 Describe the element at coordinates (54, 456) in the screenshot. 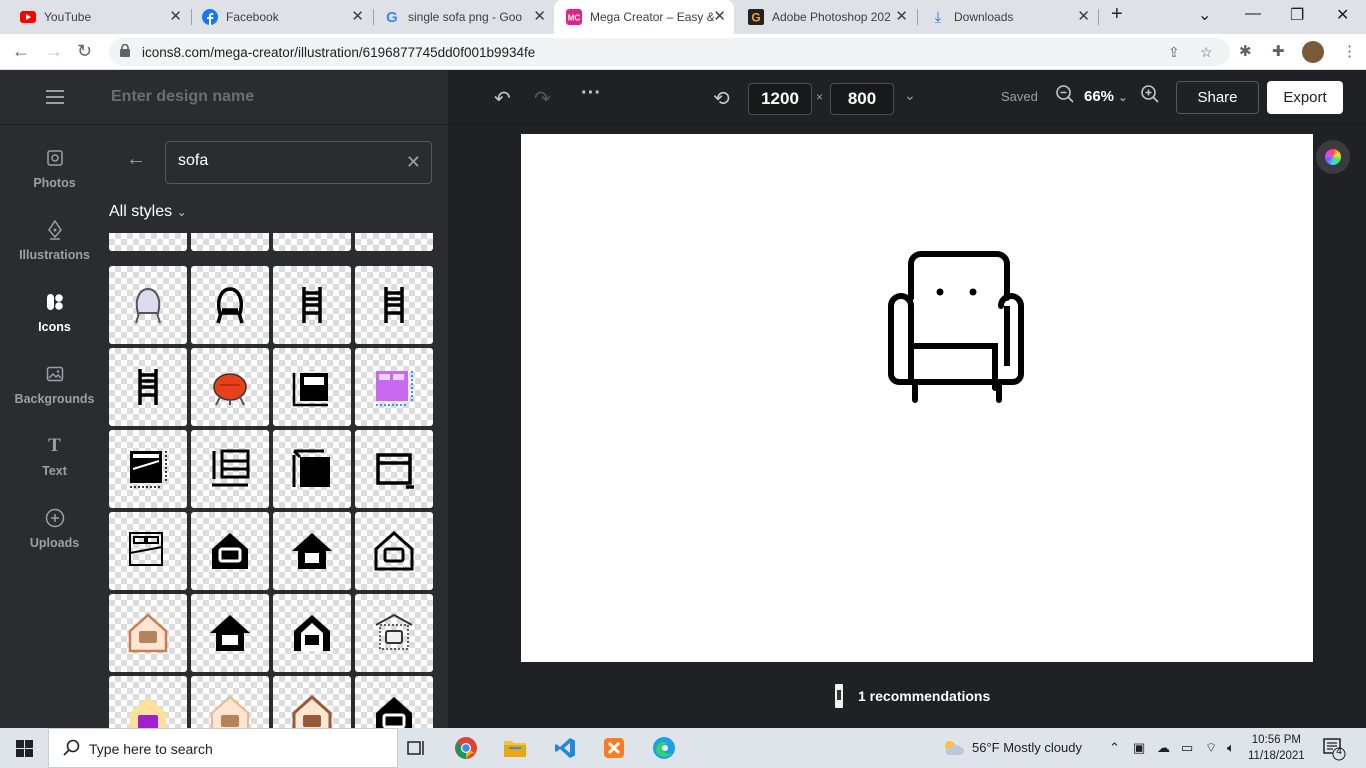

I see `sidebar-item-text: T Text` at that location.